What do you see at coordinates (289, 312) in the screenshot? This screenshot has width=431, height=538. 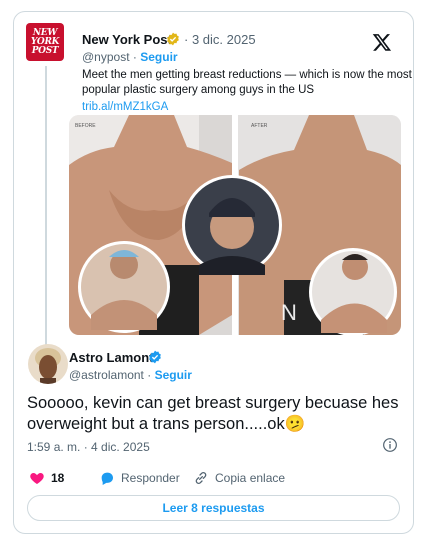 I see `media-watermark: N` at bounding box center [289, 312].